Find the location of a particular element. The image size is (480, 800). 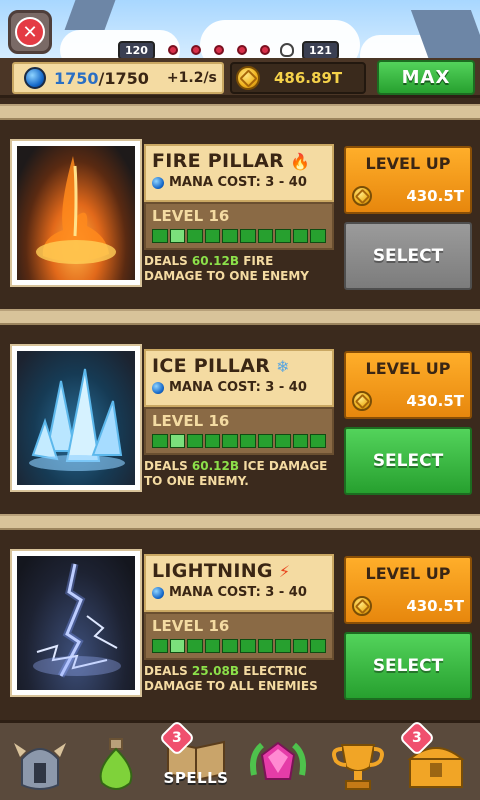

spell-image-lightning is located at coordinates (76, 623).